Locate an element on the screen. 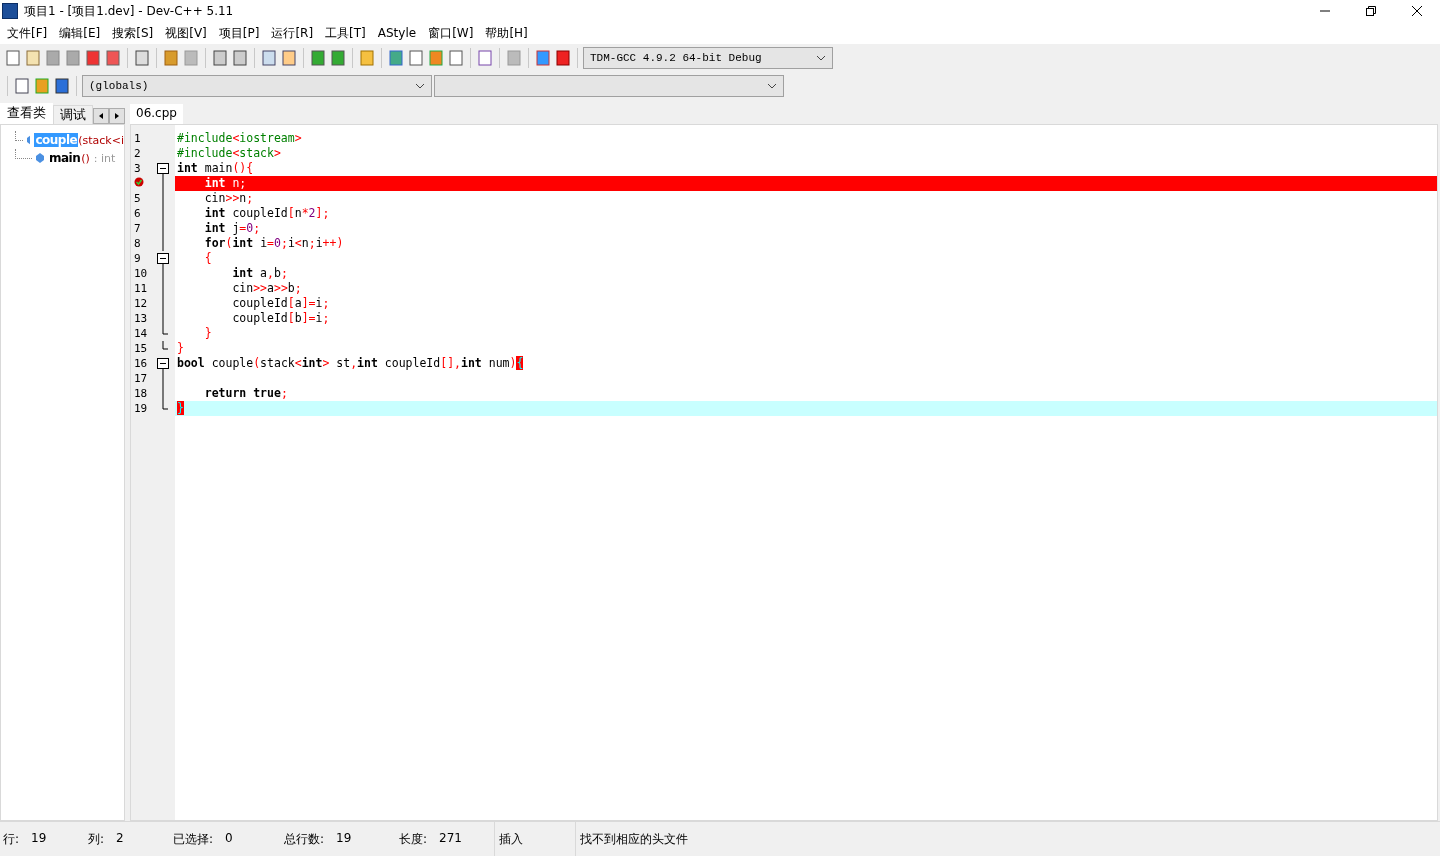  line-number: 2 is located at coordinates (138, 153).